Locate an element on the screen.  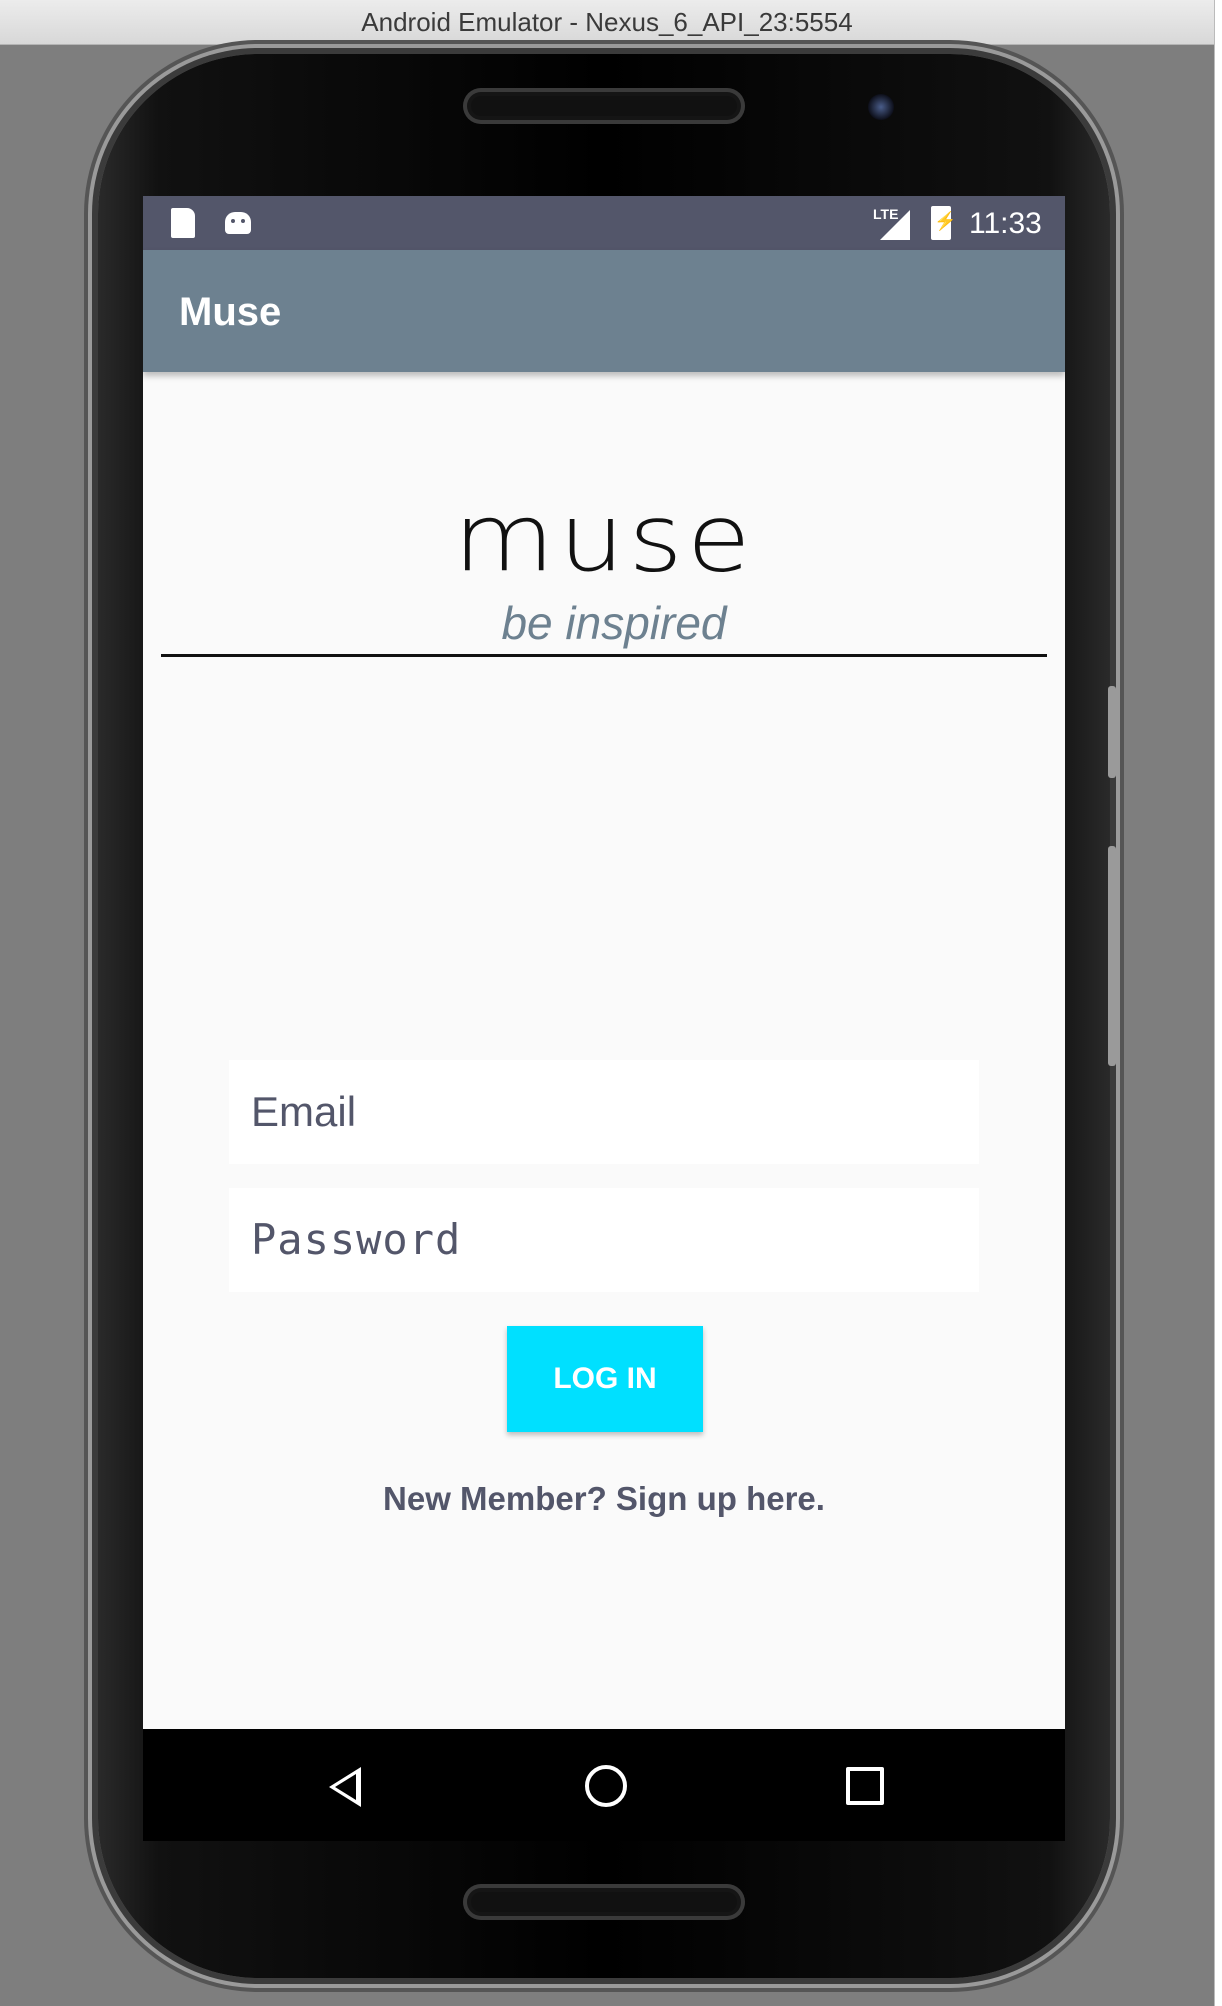
status-bar: LTE 11:33 is located at coordinates (604, 223).